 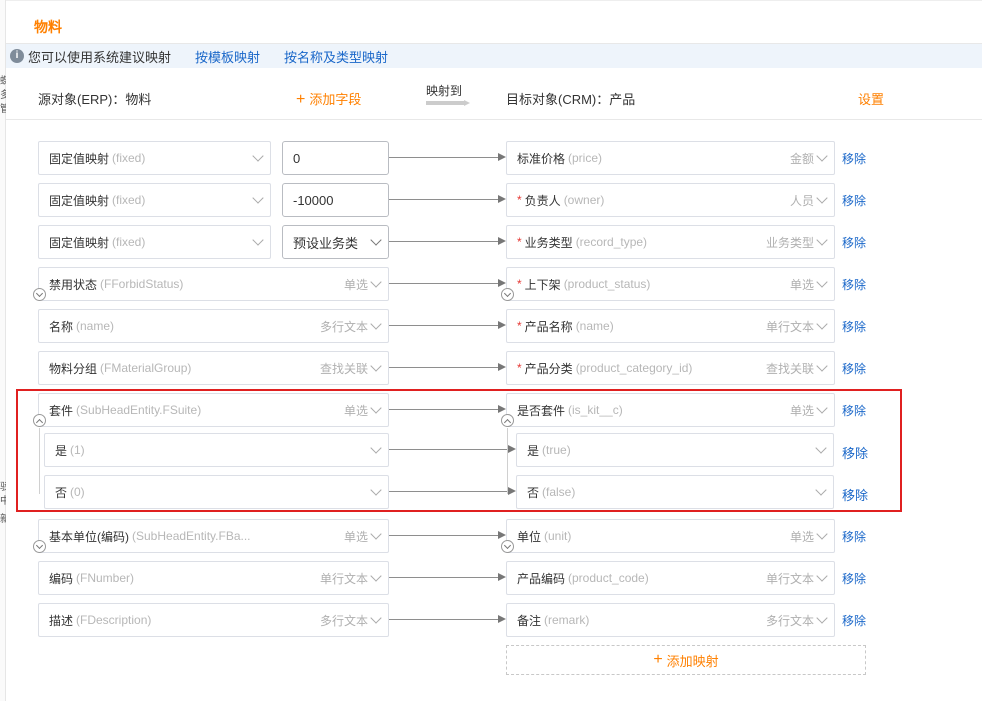 I want to click on target-field-api: (owner), so click(x=584, y=200).